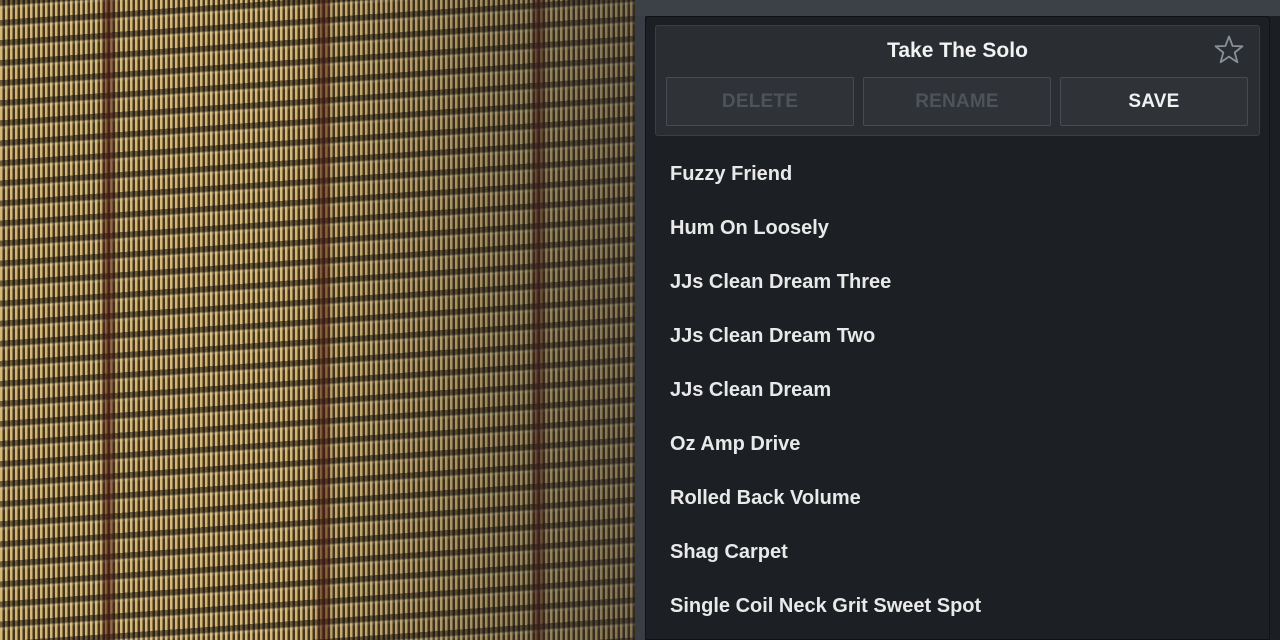 This screenshot has width=1280, height=640. Describe the element at coordinates (957, 336) in the screenshot. I see `preset-item: JJs Clean Dream Two` at that location.